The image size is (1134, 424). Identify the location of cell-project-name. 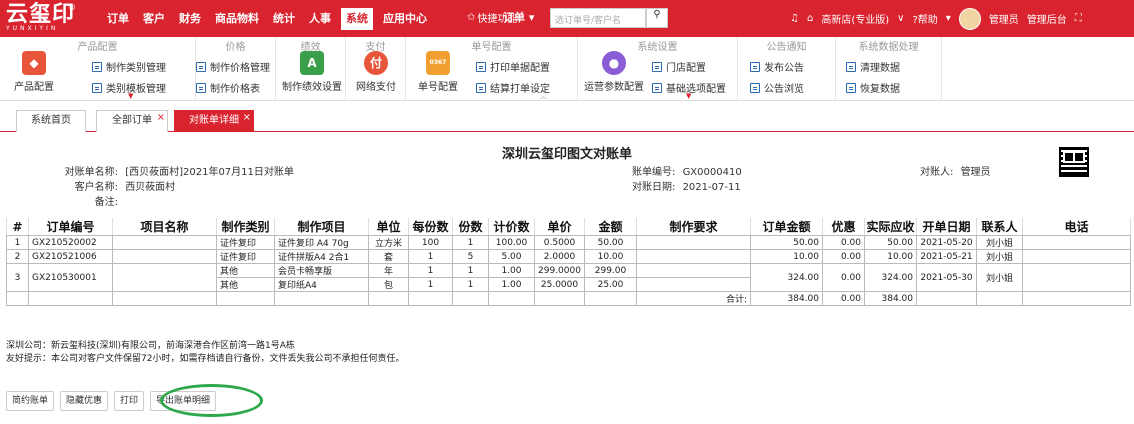
(164, 242).